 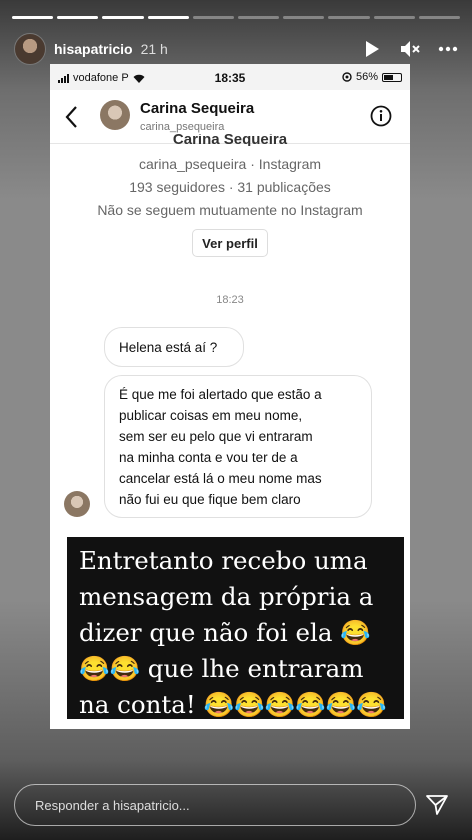 What do you see at coordinates (230, 187) in the screenshot?
I see `profile-stats-line: 193 seguidores · 31 publicações` at bounding box center [230, 187].